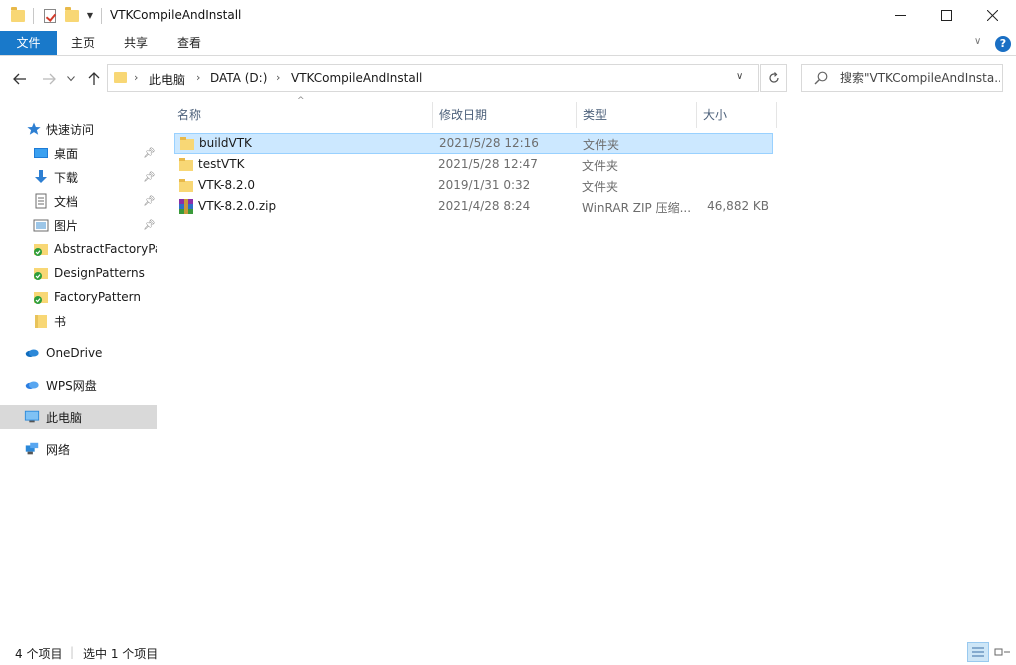 The width and height of the screenshot is (1016, 665). I want to click on chevron-down-icon, so click(71, 79).